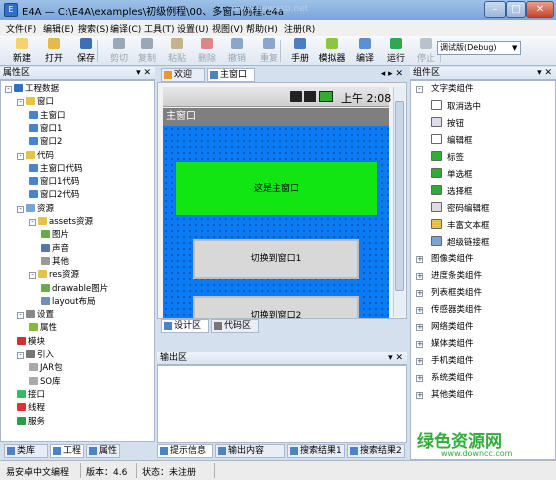  What do you see at coordinates (32, 89) in the screenshot?
I see `tree-item: - 工程数据` at bounding box center [32, 89].